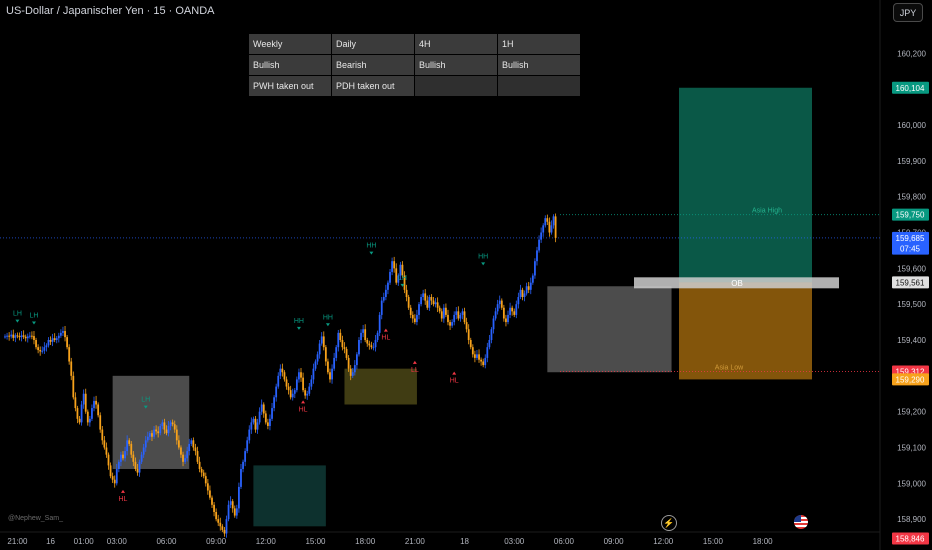 The width and height of the screenshot is (932, 550). Describe the element at coordinates (911, 519) in the screenshot. I see `price-tick-label: 158,900` at that location.